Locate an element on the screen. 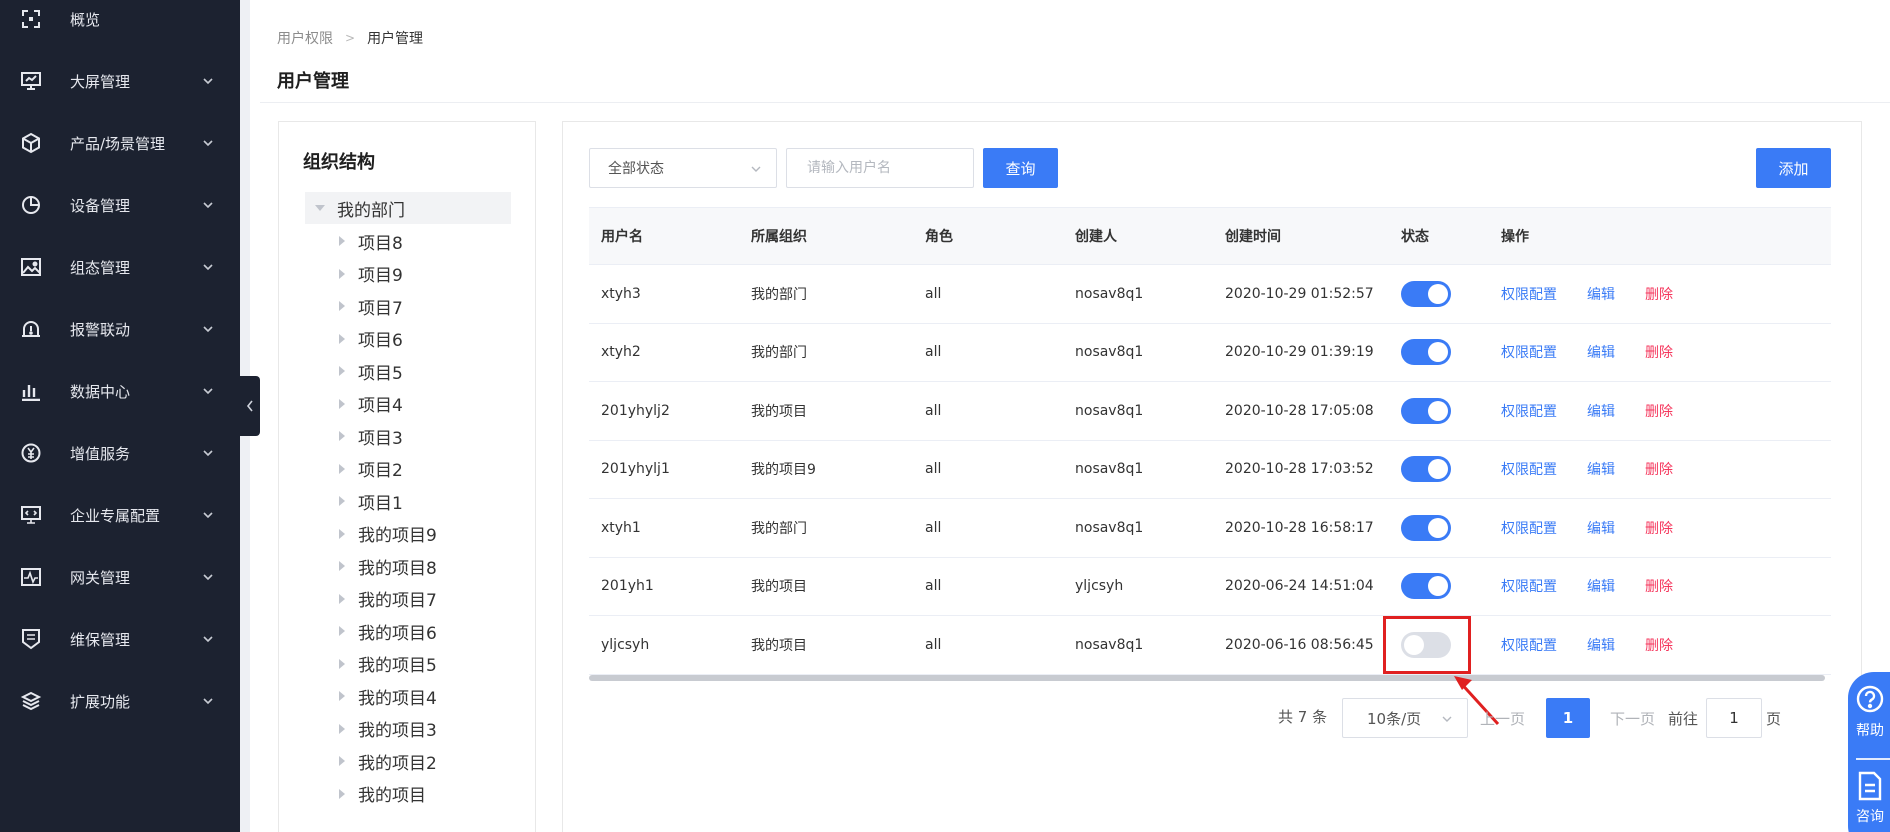  tree-node: 项目5 is located at coordinates (371, 371).